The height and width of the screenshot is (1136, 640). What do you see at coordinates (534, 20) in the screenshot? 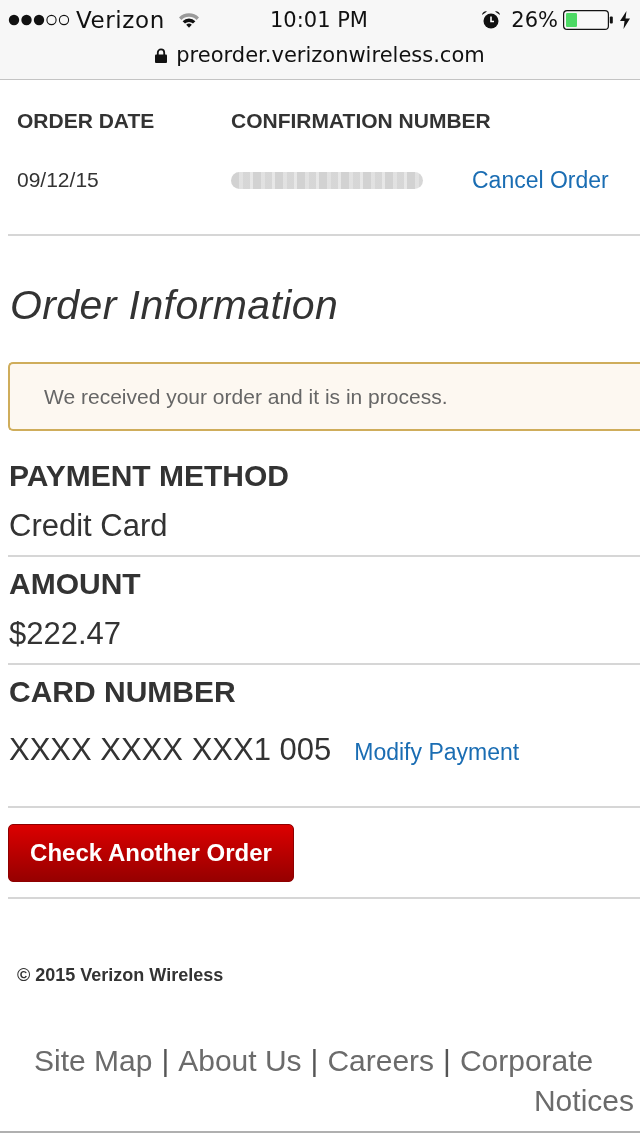
I see `battery-percentage: 26%` at bounding box center [534, 20].